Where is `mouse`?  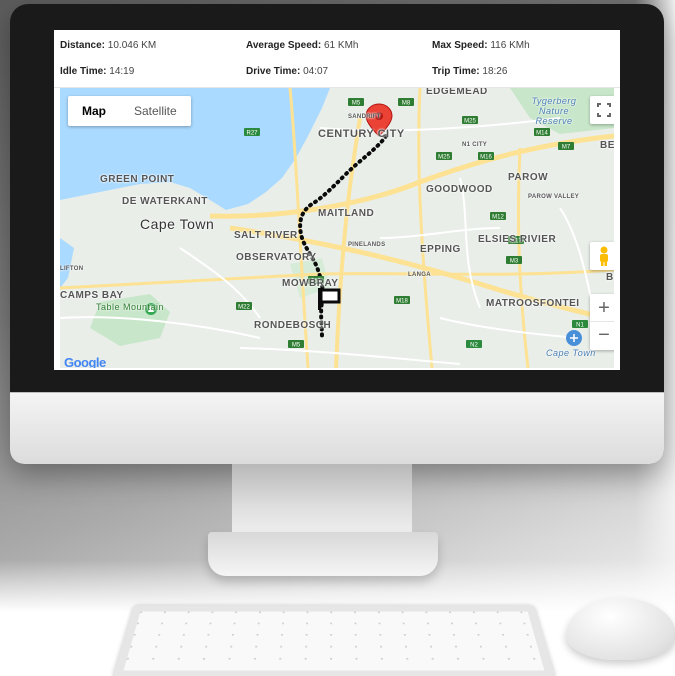
mouse is located at coordinates (620, 629).